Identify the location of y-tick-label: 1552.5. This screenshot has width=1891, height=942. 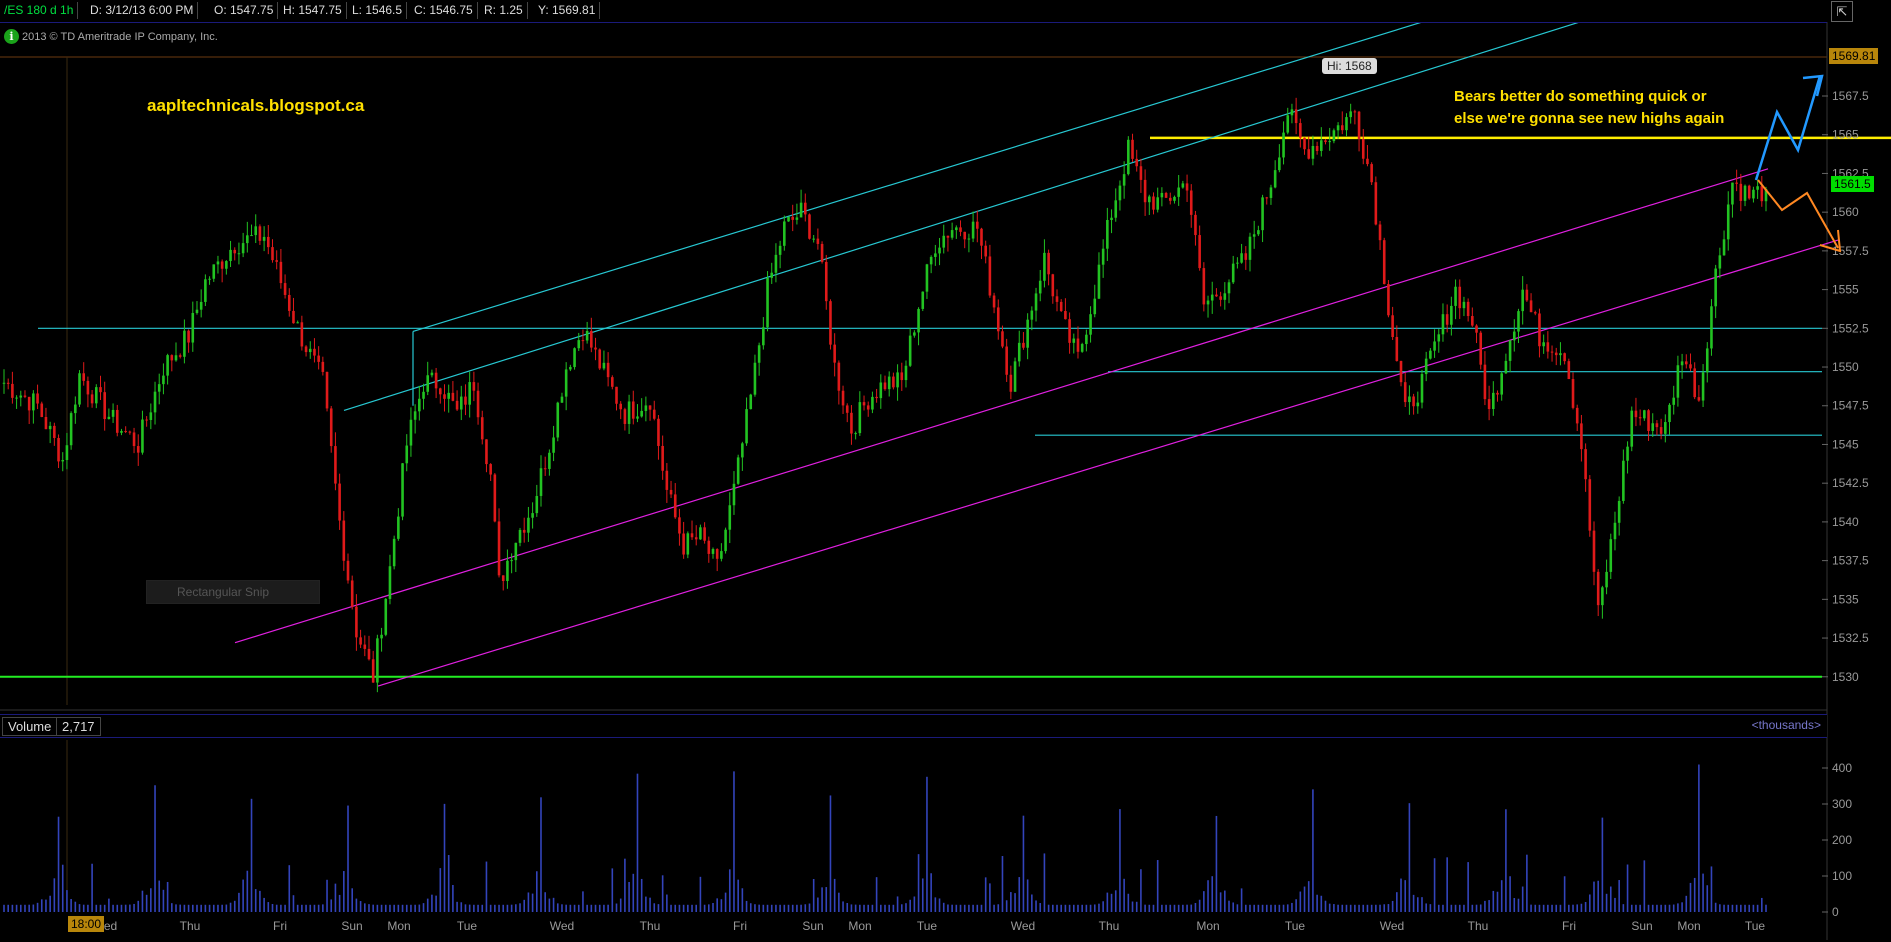
(1850, 328).